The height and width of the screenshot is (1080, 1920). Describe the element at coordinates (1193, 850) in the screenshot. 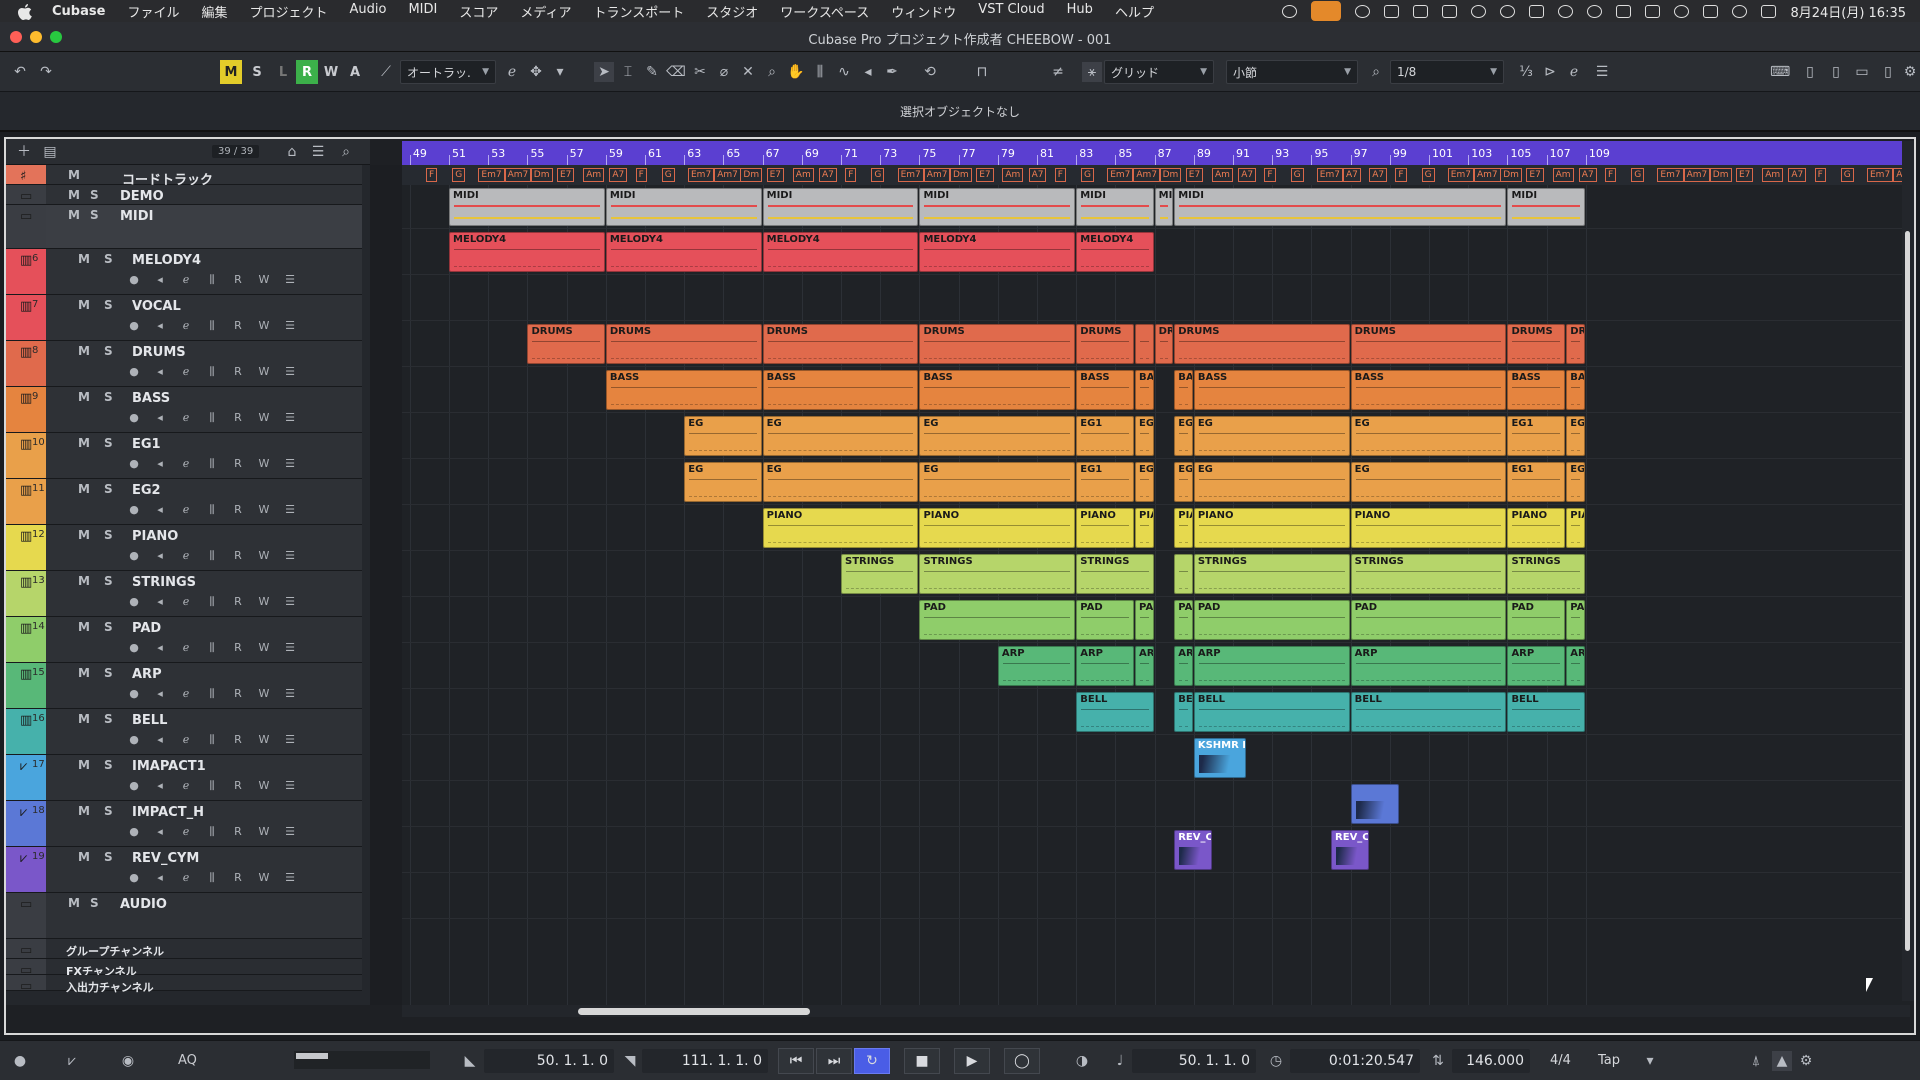

I see `audio-event: REV_CY` at that location.